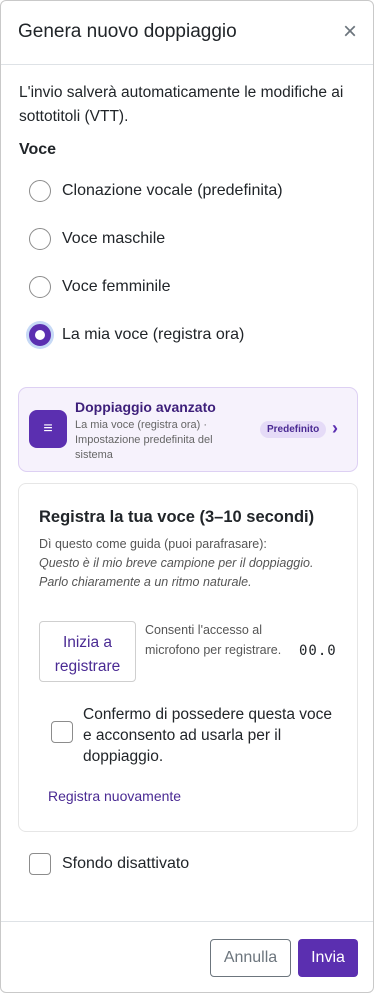  What do you see at coordinates (40, 335) in the screenshot?
I see `radio-button-selected` at bounding box center [40, 335].